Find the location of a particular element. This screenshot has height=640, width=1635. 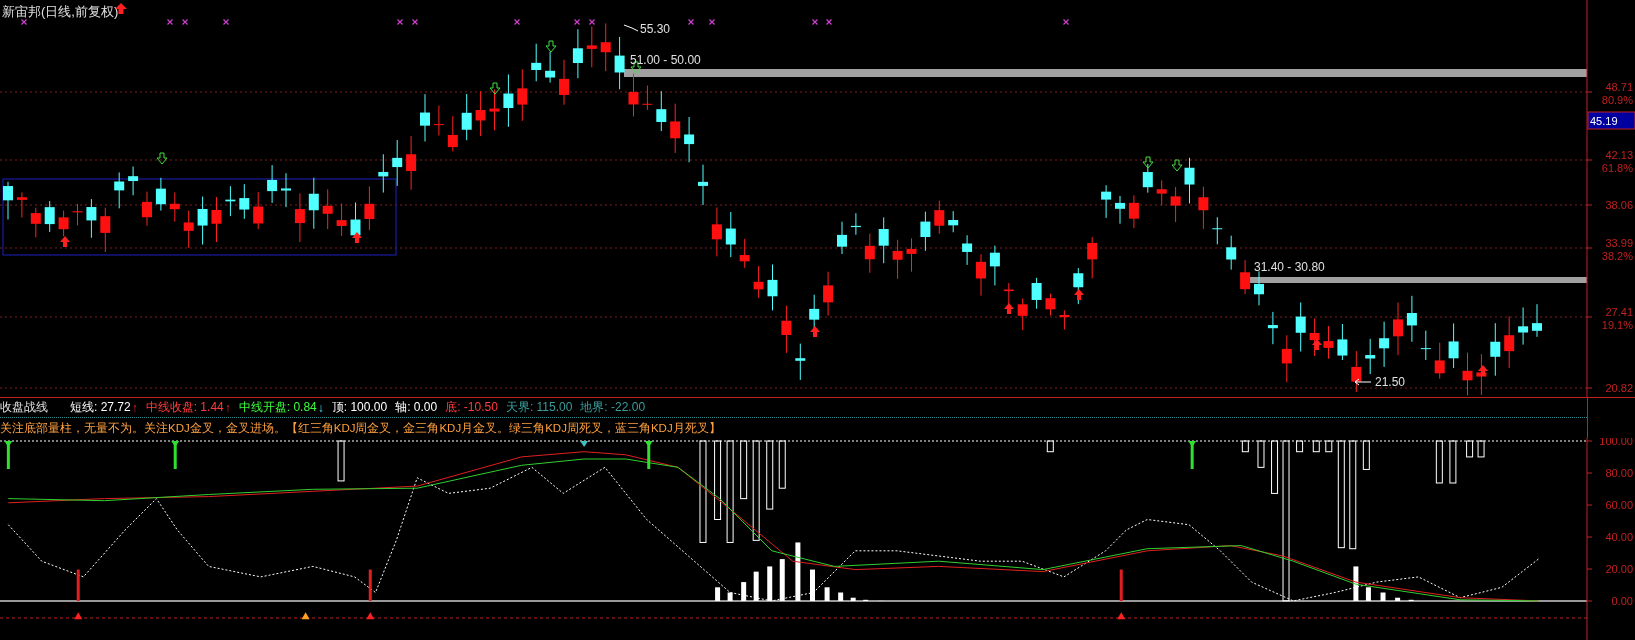

axis-price: 27.41 is located at coordinates (1619, 312).